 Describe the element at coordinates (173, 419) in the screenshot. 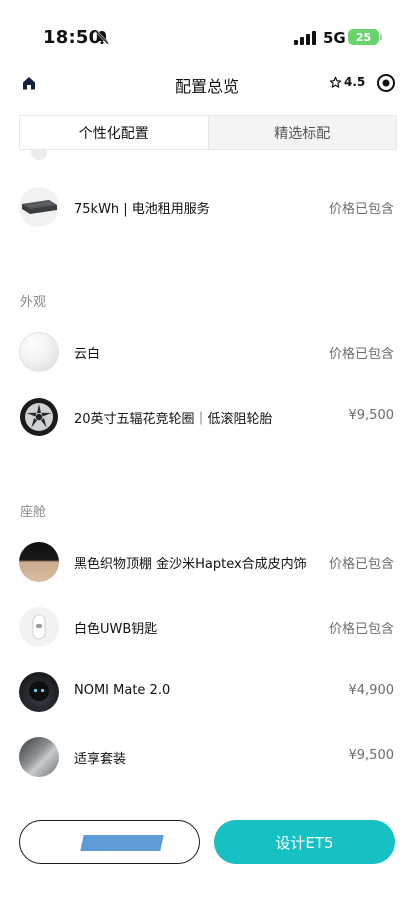

I see `item-name: 20英寸五辐花竞轮圈｜低滚阻轮胎` at that location.